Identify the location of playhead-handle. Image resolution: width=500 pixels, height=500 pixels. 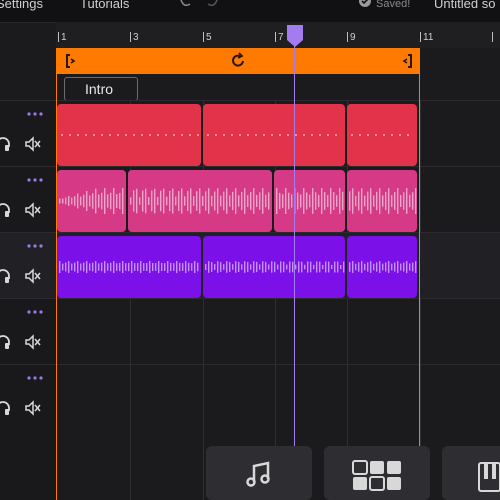
(295, 36).